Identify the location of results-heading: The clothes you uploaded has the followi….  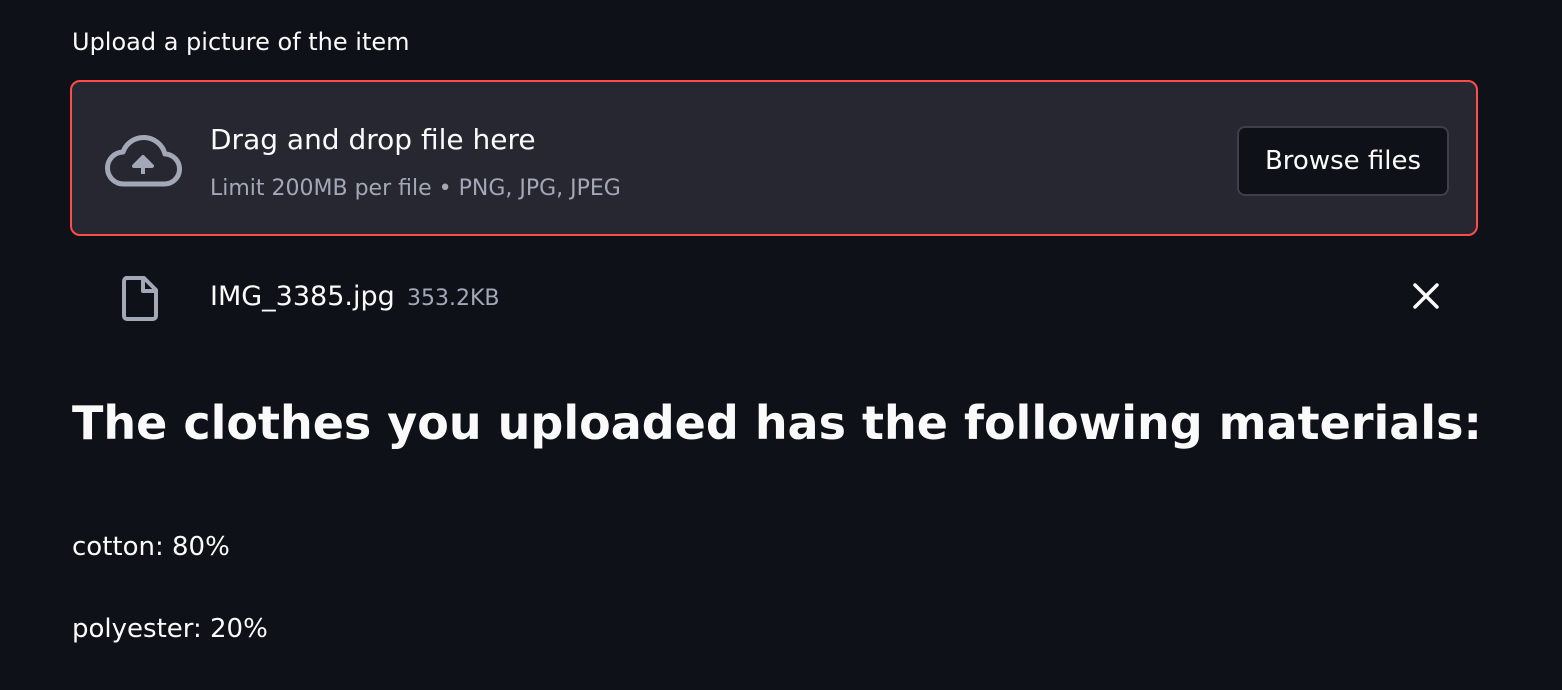
(777, 423).